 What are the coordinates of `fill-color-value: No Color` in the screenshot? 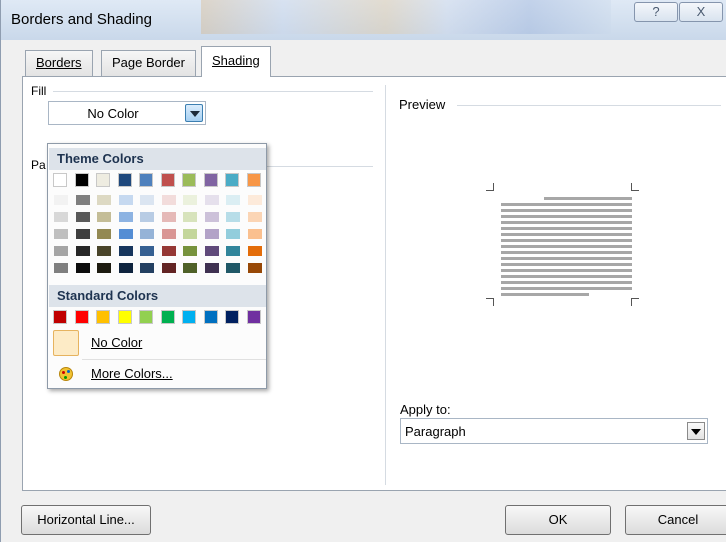 It's located at (113, 113).